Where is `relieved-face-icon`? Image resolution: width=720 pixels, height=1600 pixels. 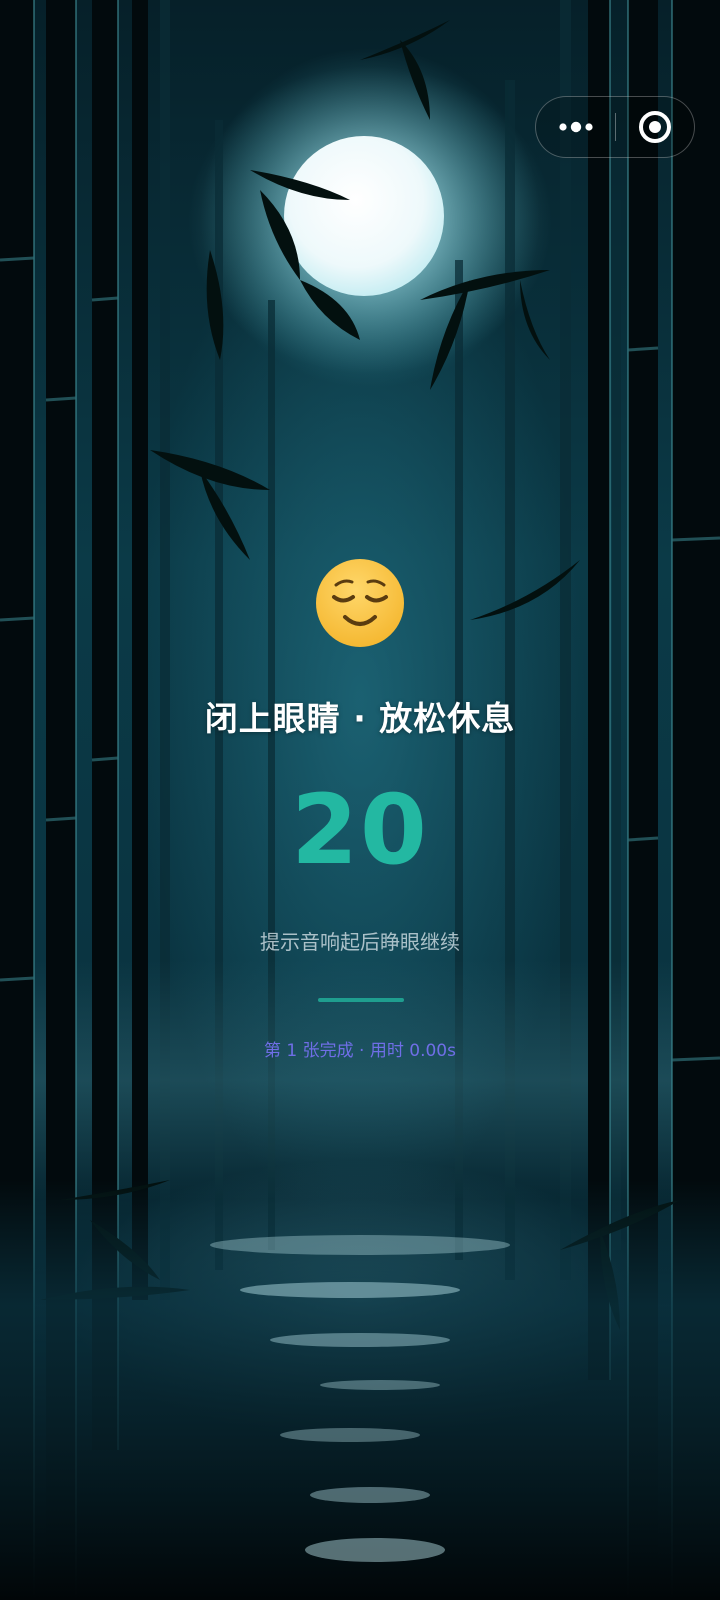
relieved-face-icon is located at coordinates (360, 603).